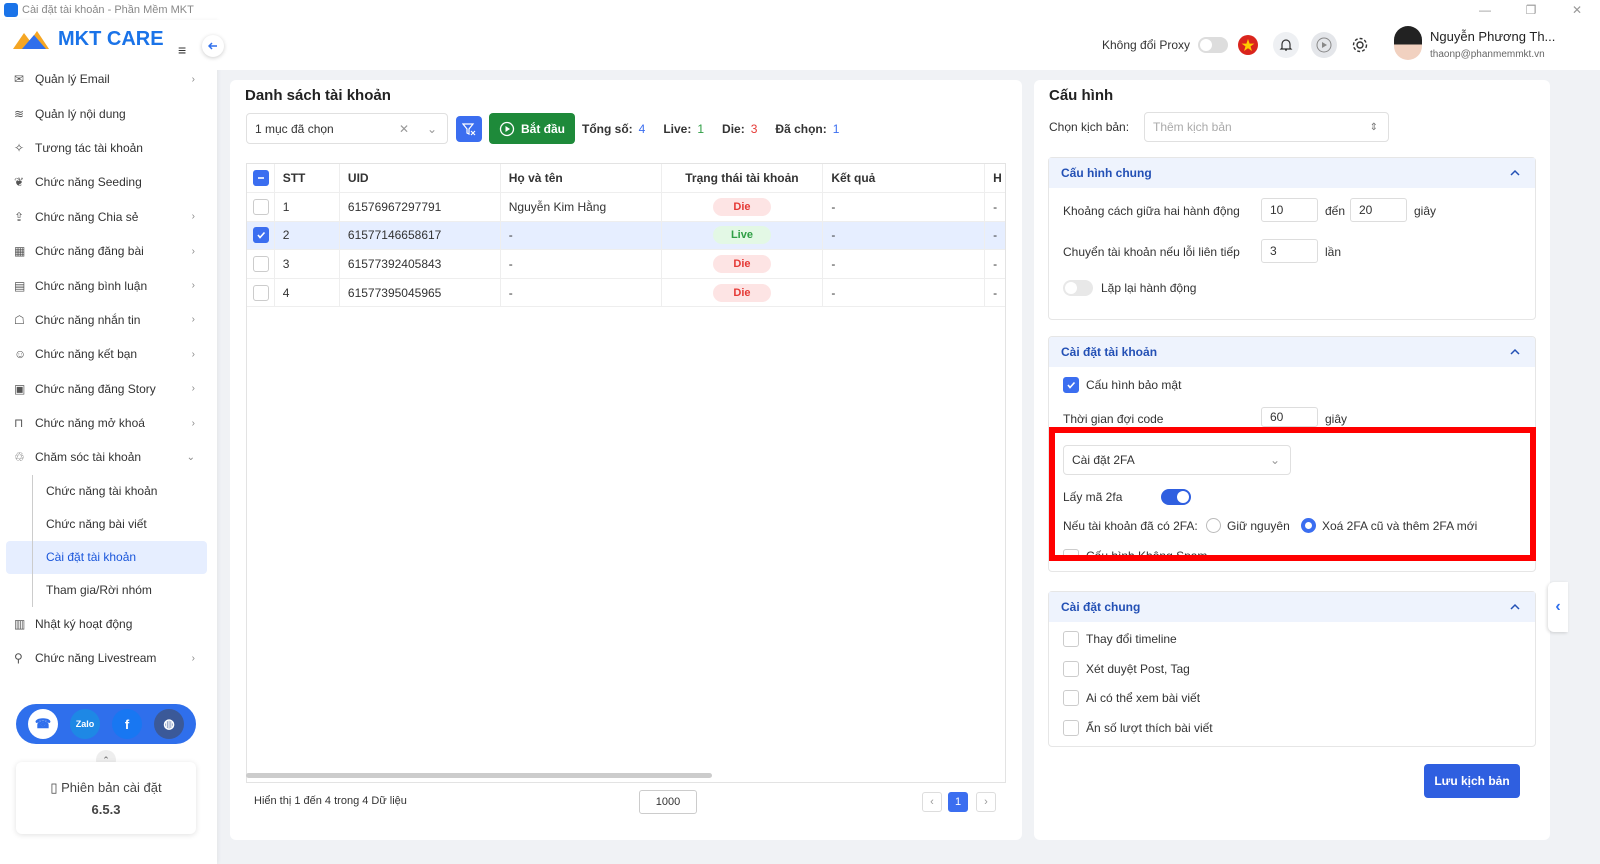 The width and height of the screenshot is (1600, 864). Describe the element at coordinates (1292, 173) in the screenshot. I see `general-config-header: Cấu hình chung` at that location.